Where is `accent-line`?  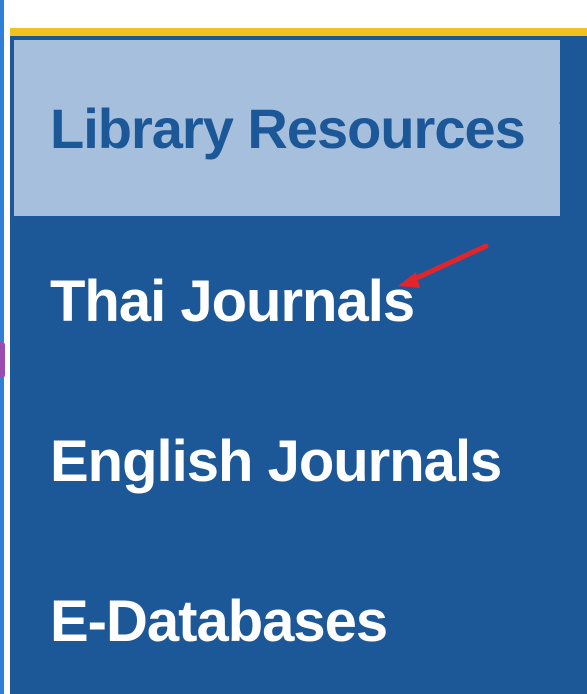 accent-line is located at coordinates (298, 32).